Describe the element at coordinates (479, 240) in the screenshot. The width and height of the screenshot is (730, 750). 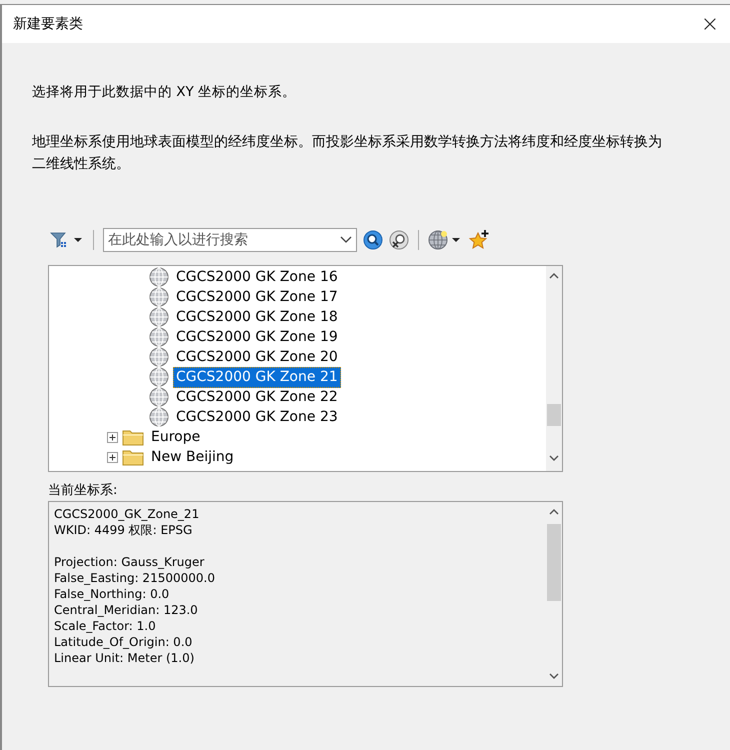
I see `star-add-icon` at that location.